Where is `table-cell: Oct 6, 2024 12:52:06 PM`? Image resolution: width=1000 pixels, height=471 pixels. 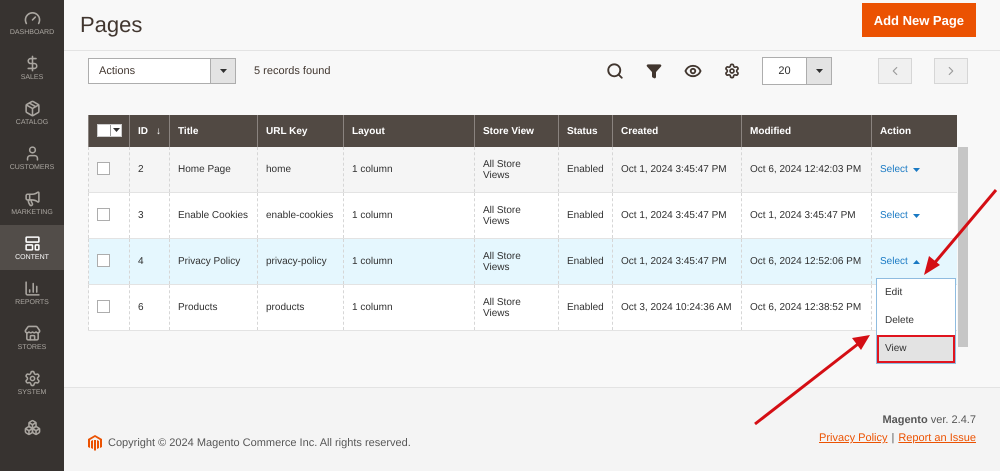 table-cell: Oct 6, 2024 12:52:06 PM is located at coordinates (806, 261).